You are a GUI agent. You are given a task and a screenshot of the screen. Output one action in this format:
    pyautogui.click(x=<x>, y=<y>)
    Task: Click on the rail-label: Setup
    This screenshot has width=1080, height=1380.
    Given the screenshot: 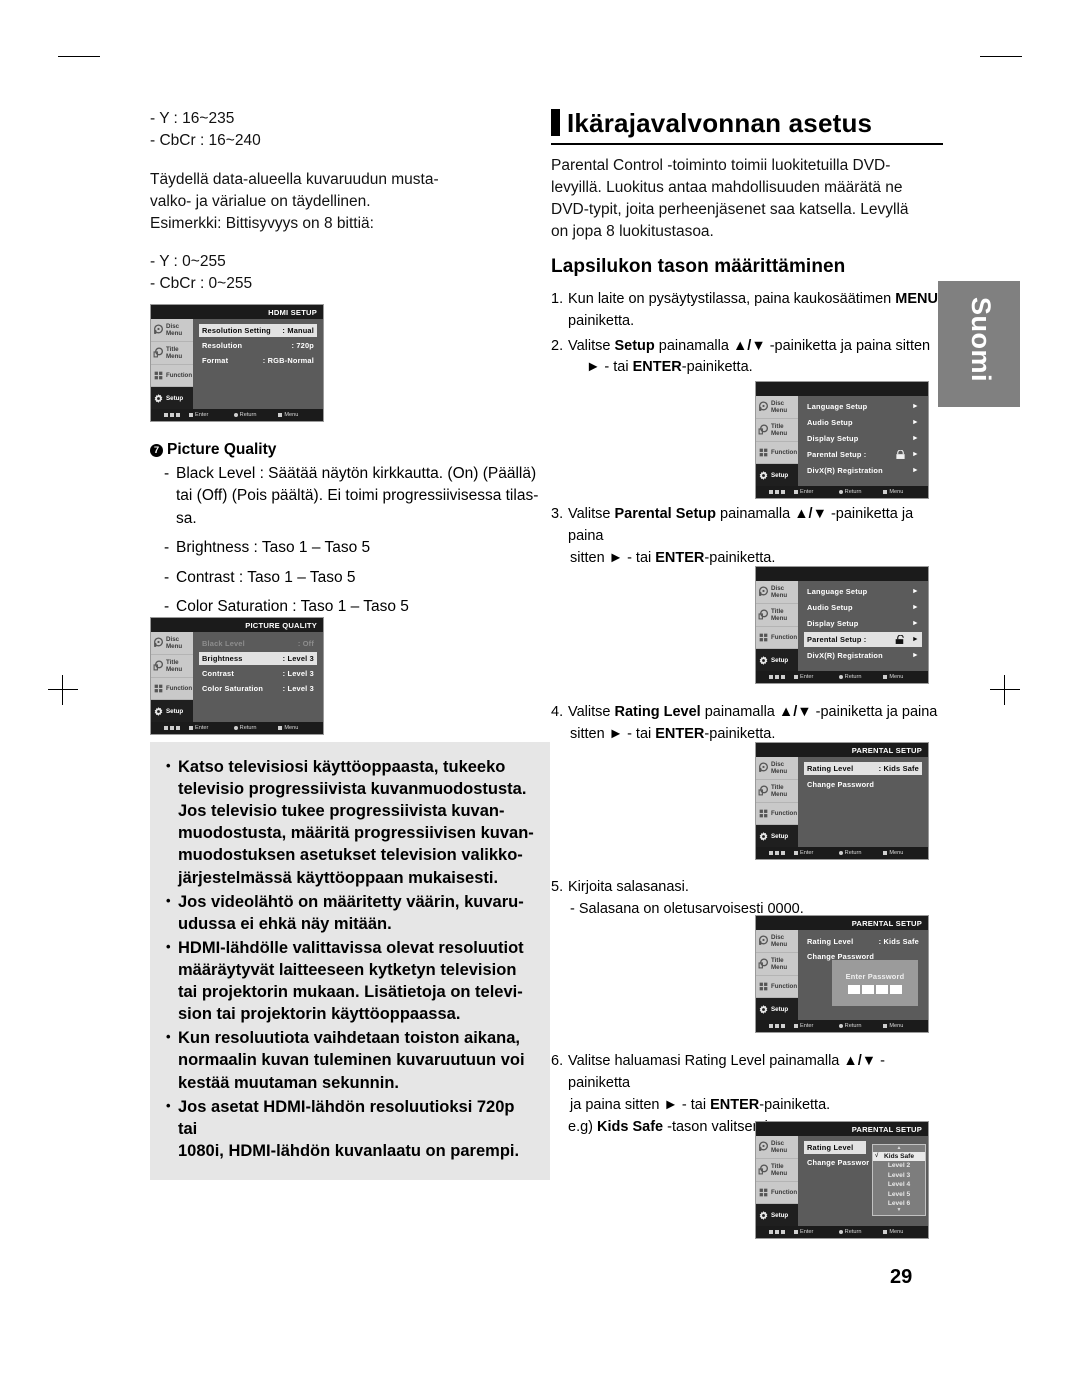 What is the action you would take?
    pyautogui.click(x=780, y=660)
    